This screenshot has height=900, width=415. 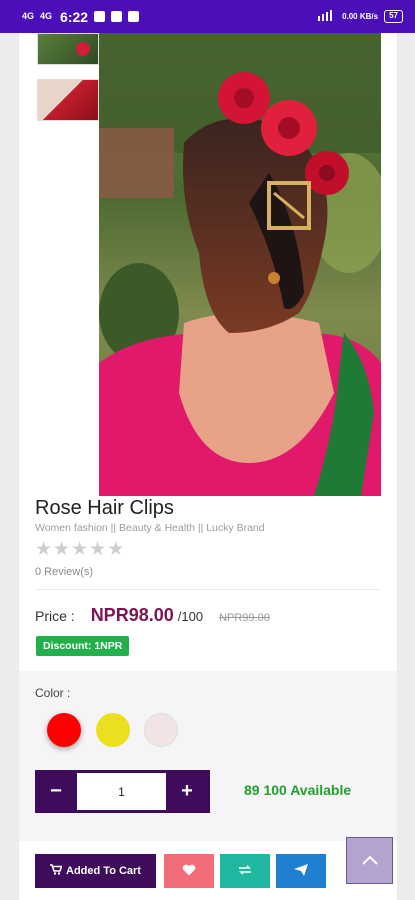 I want to click on download-icon, so click(x=117, y=16).